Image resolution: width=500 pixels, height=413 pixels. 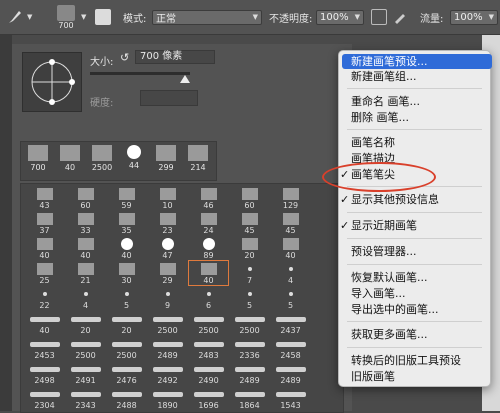 What do you see at coordinates (124, 57) in the screenshot?
I see `reset-size-icon: ↺` at bounding box center [124, 57].